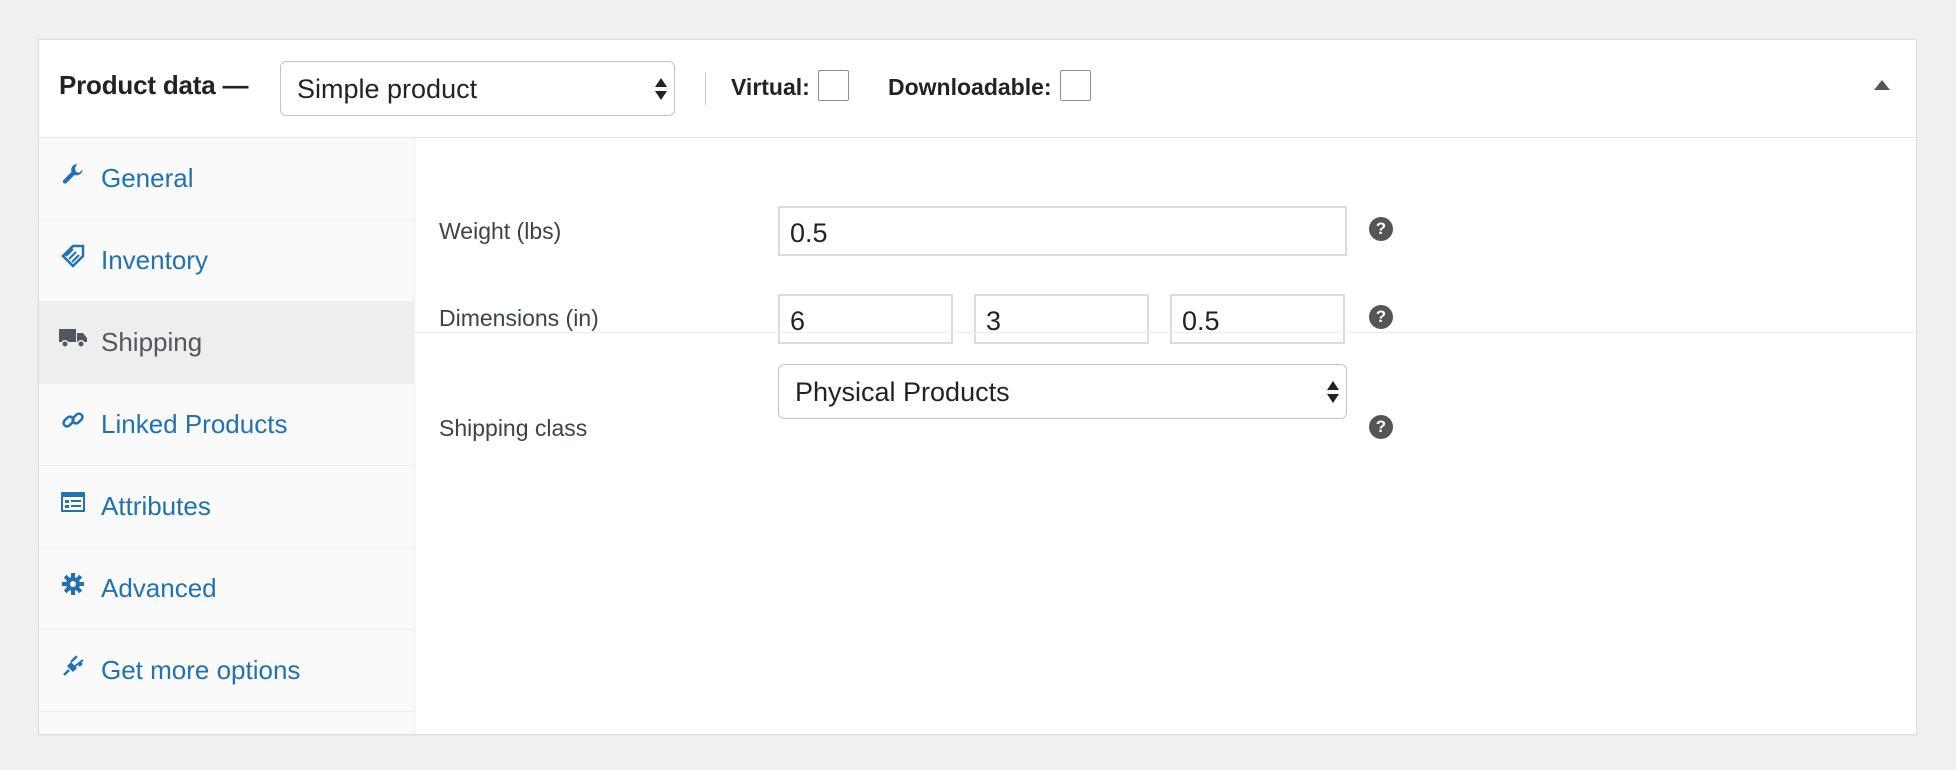 The width and height of the screenshot is (1956, 770). I want to click on panel-title: Product data —, so click(154, 85).